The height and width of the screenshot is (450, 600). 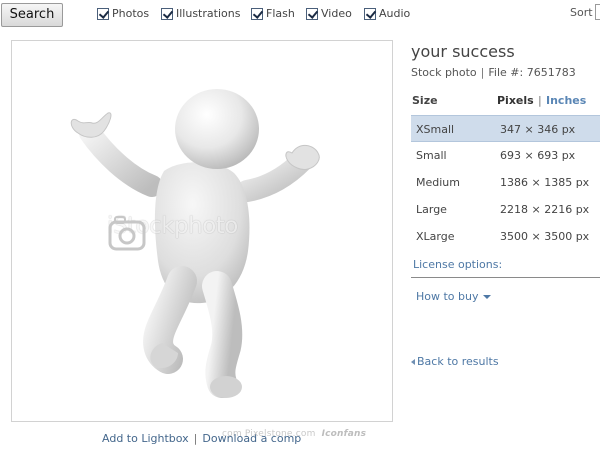 What do you see at coordinates (312, 14) in the screenshot?
I see `video-checkbox` at bounding box center [312, 14].